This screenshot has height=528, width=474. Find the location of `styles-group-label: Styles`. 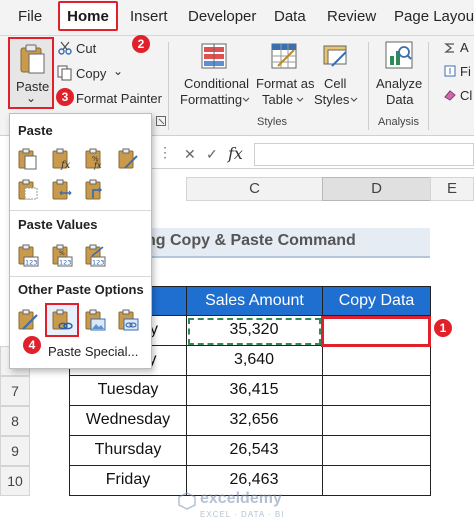

styles-group-label: Styles is located at coordinates (272, 122).